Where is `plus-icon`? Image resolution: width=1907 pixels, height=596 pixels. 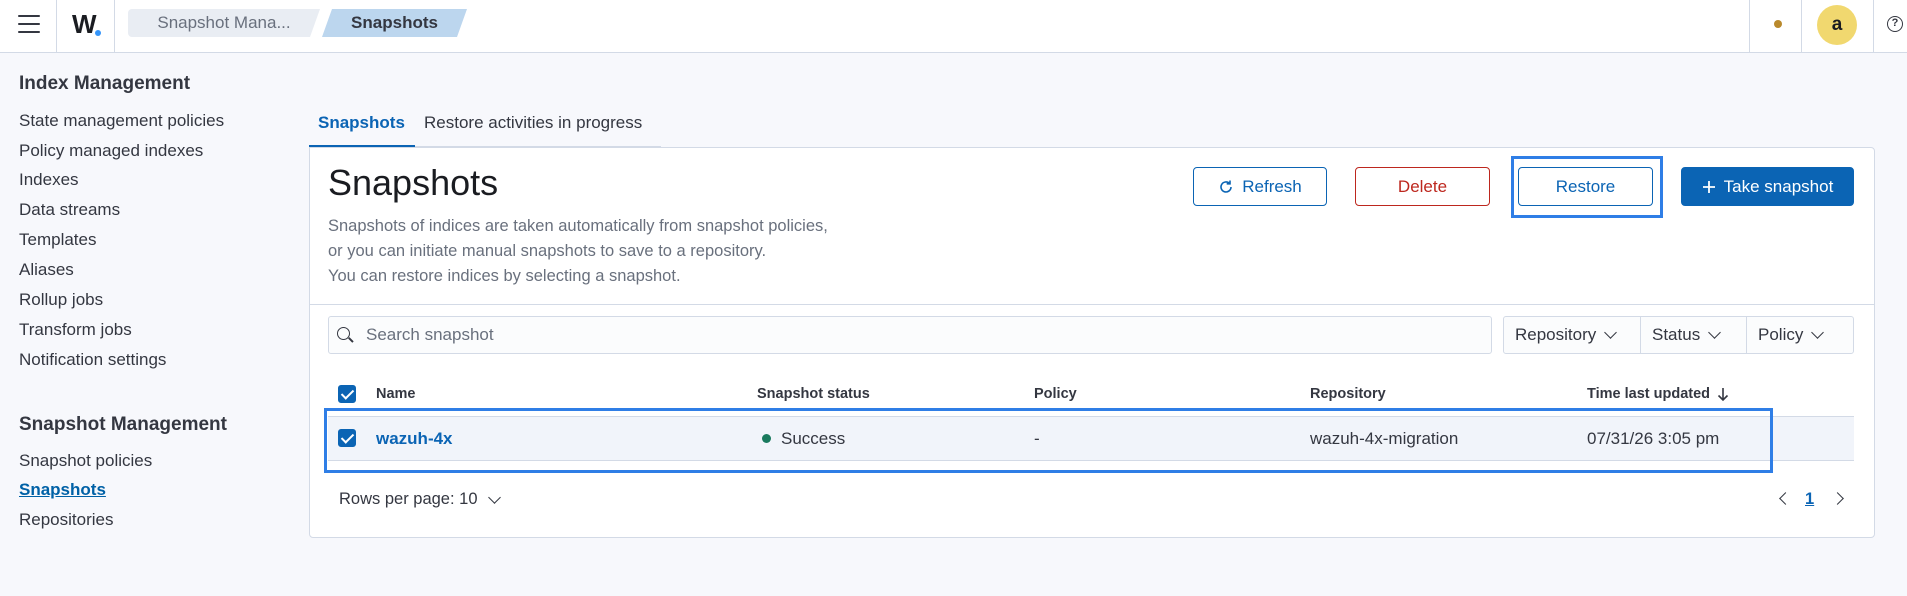 plus-icon is located at coordinates (1708, 186).